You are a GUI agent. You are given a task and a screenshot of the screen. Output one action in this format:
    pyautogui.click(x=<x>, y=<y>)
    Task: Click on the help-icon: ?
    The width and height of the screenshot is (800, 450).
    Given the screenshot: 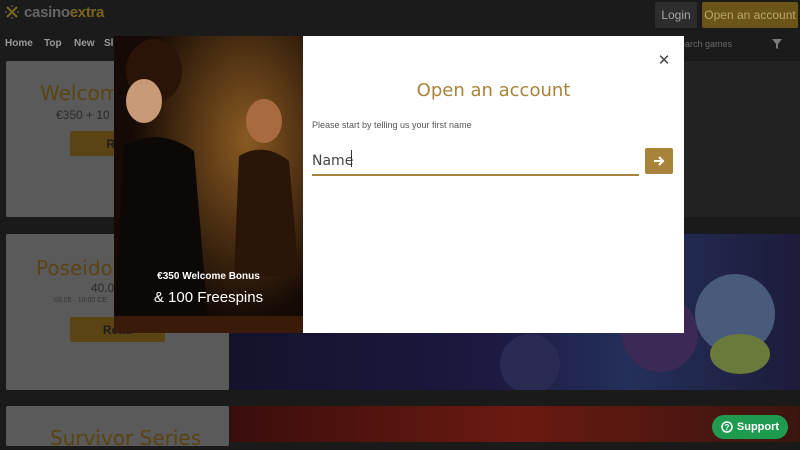 What is the action you would take?
    pyautogui.click(x=727, y=427)
    